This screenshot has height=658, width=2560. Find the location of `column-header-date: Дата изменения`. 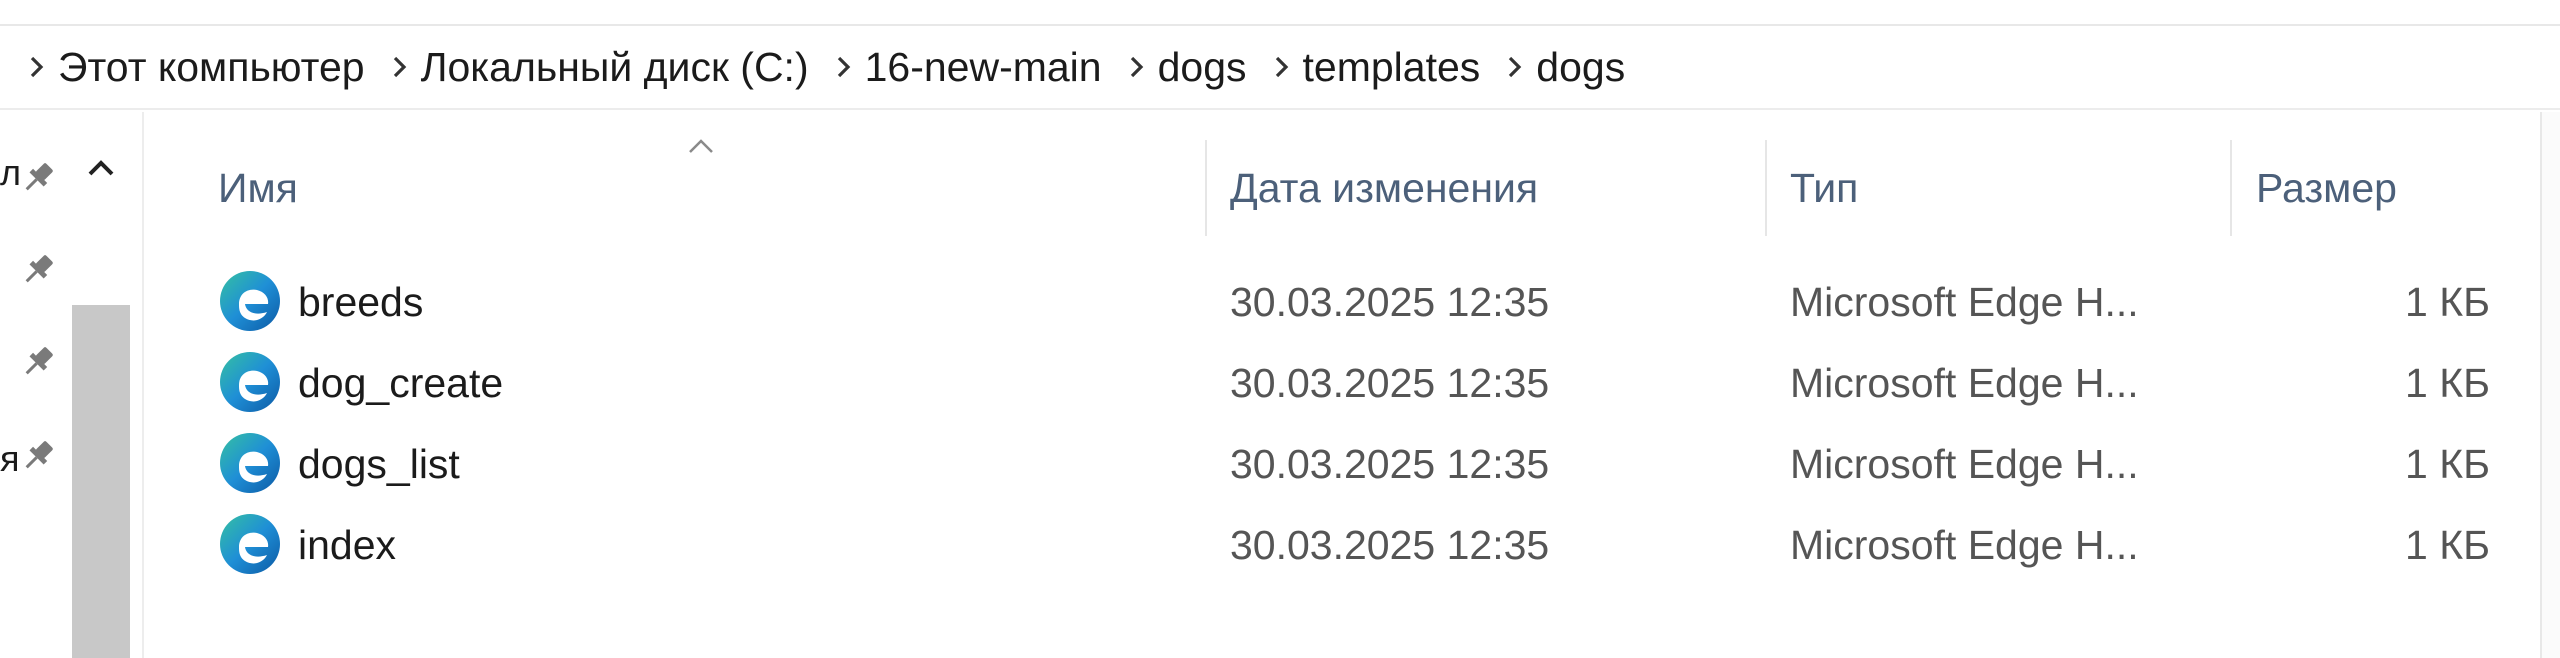

column-header-date: Дата изменения is located at coordinates (1384, 188).